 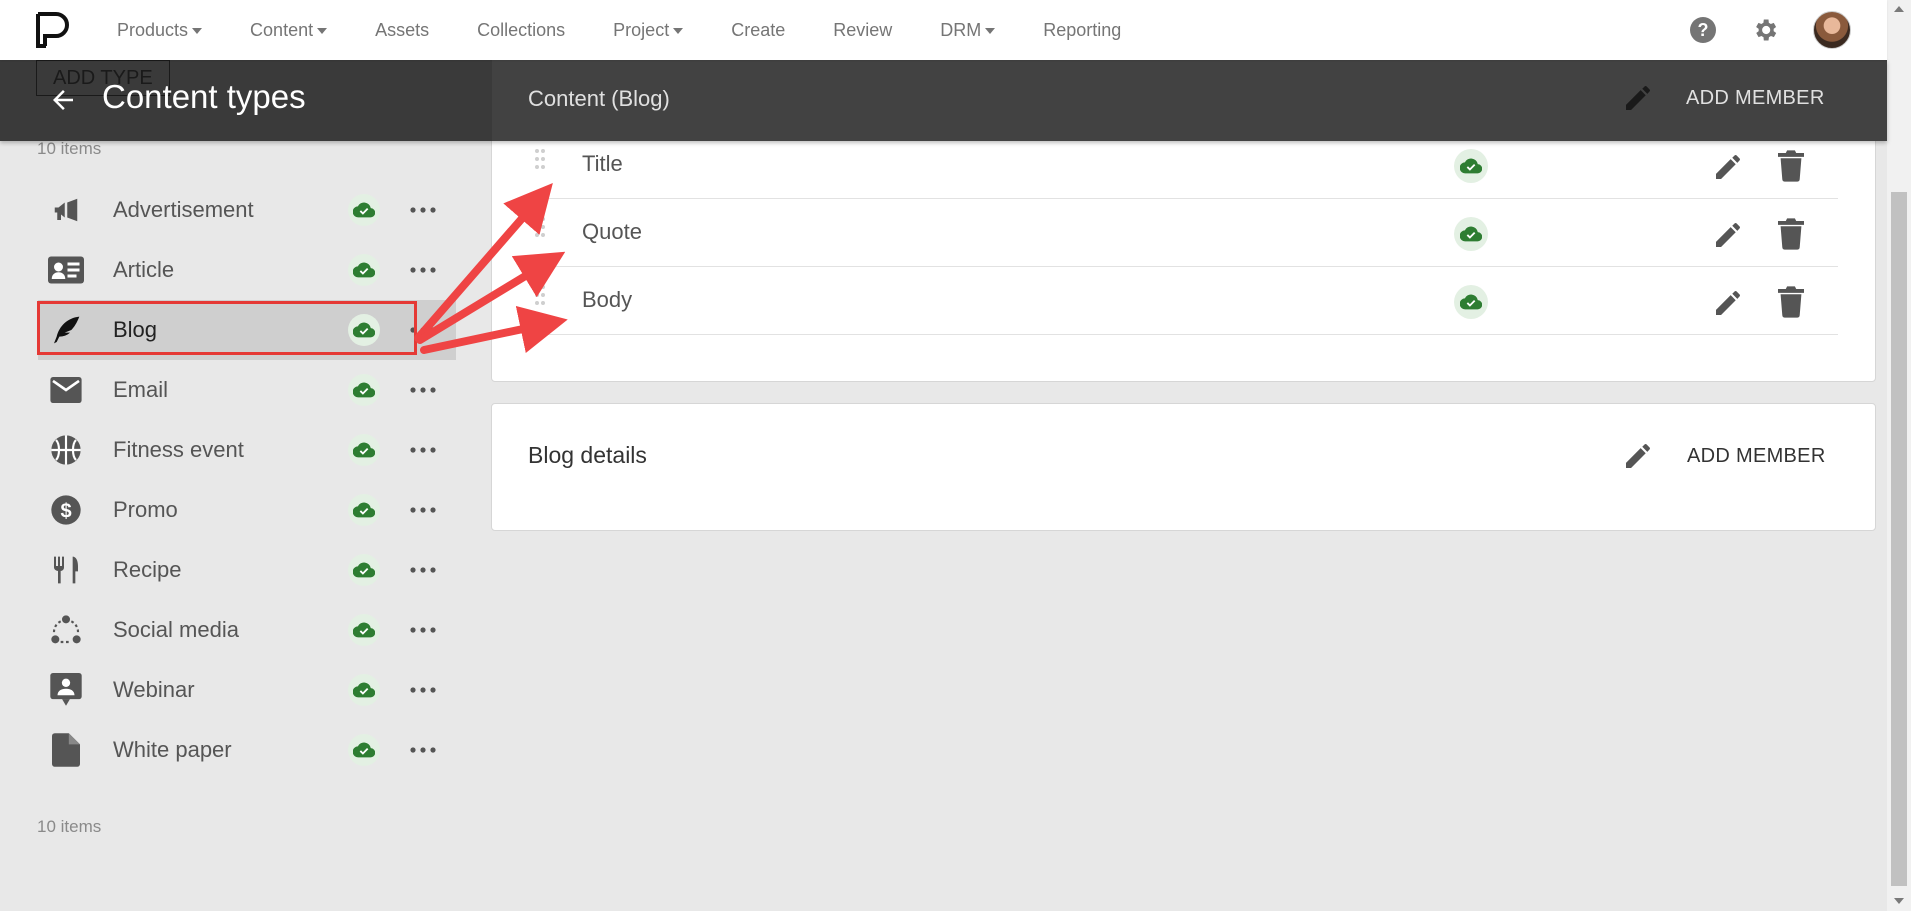 I want to click on content-type-article: Article, so click(x=247, y=270).